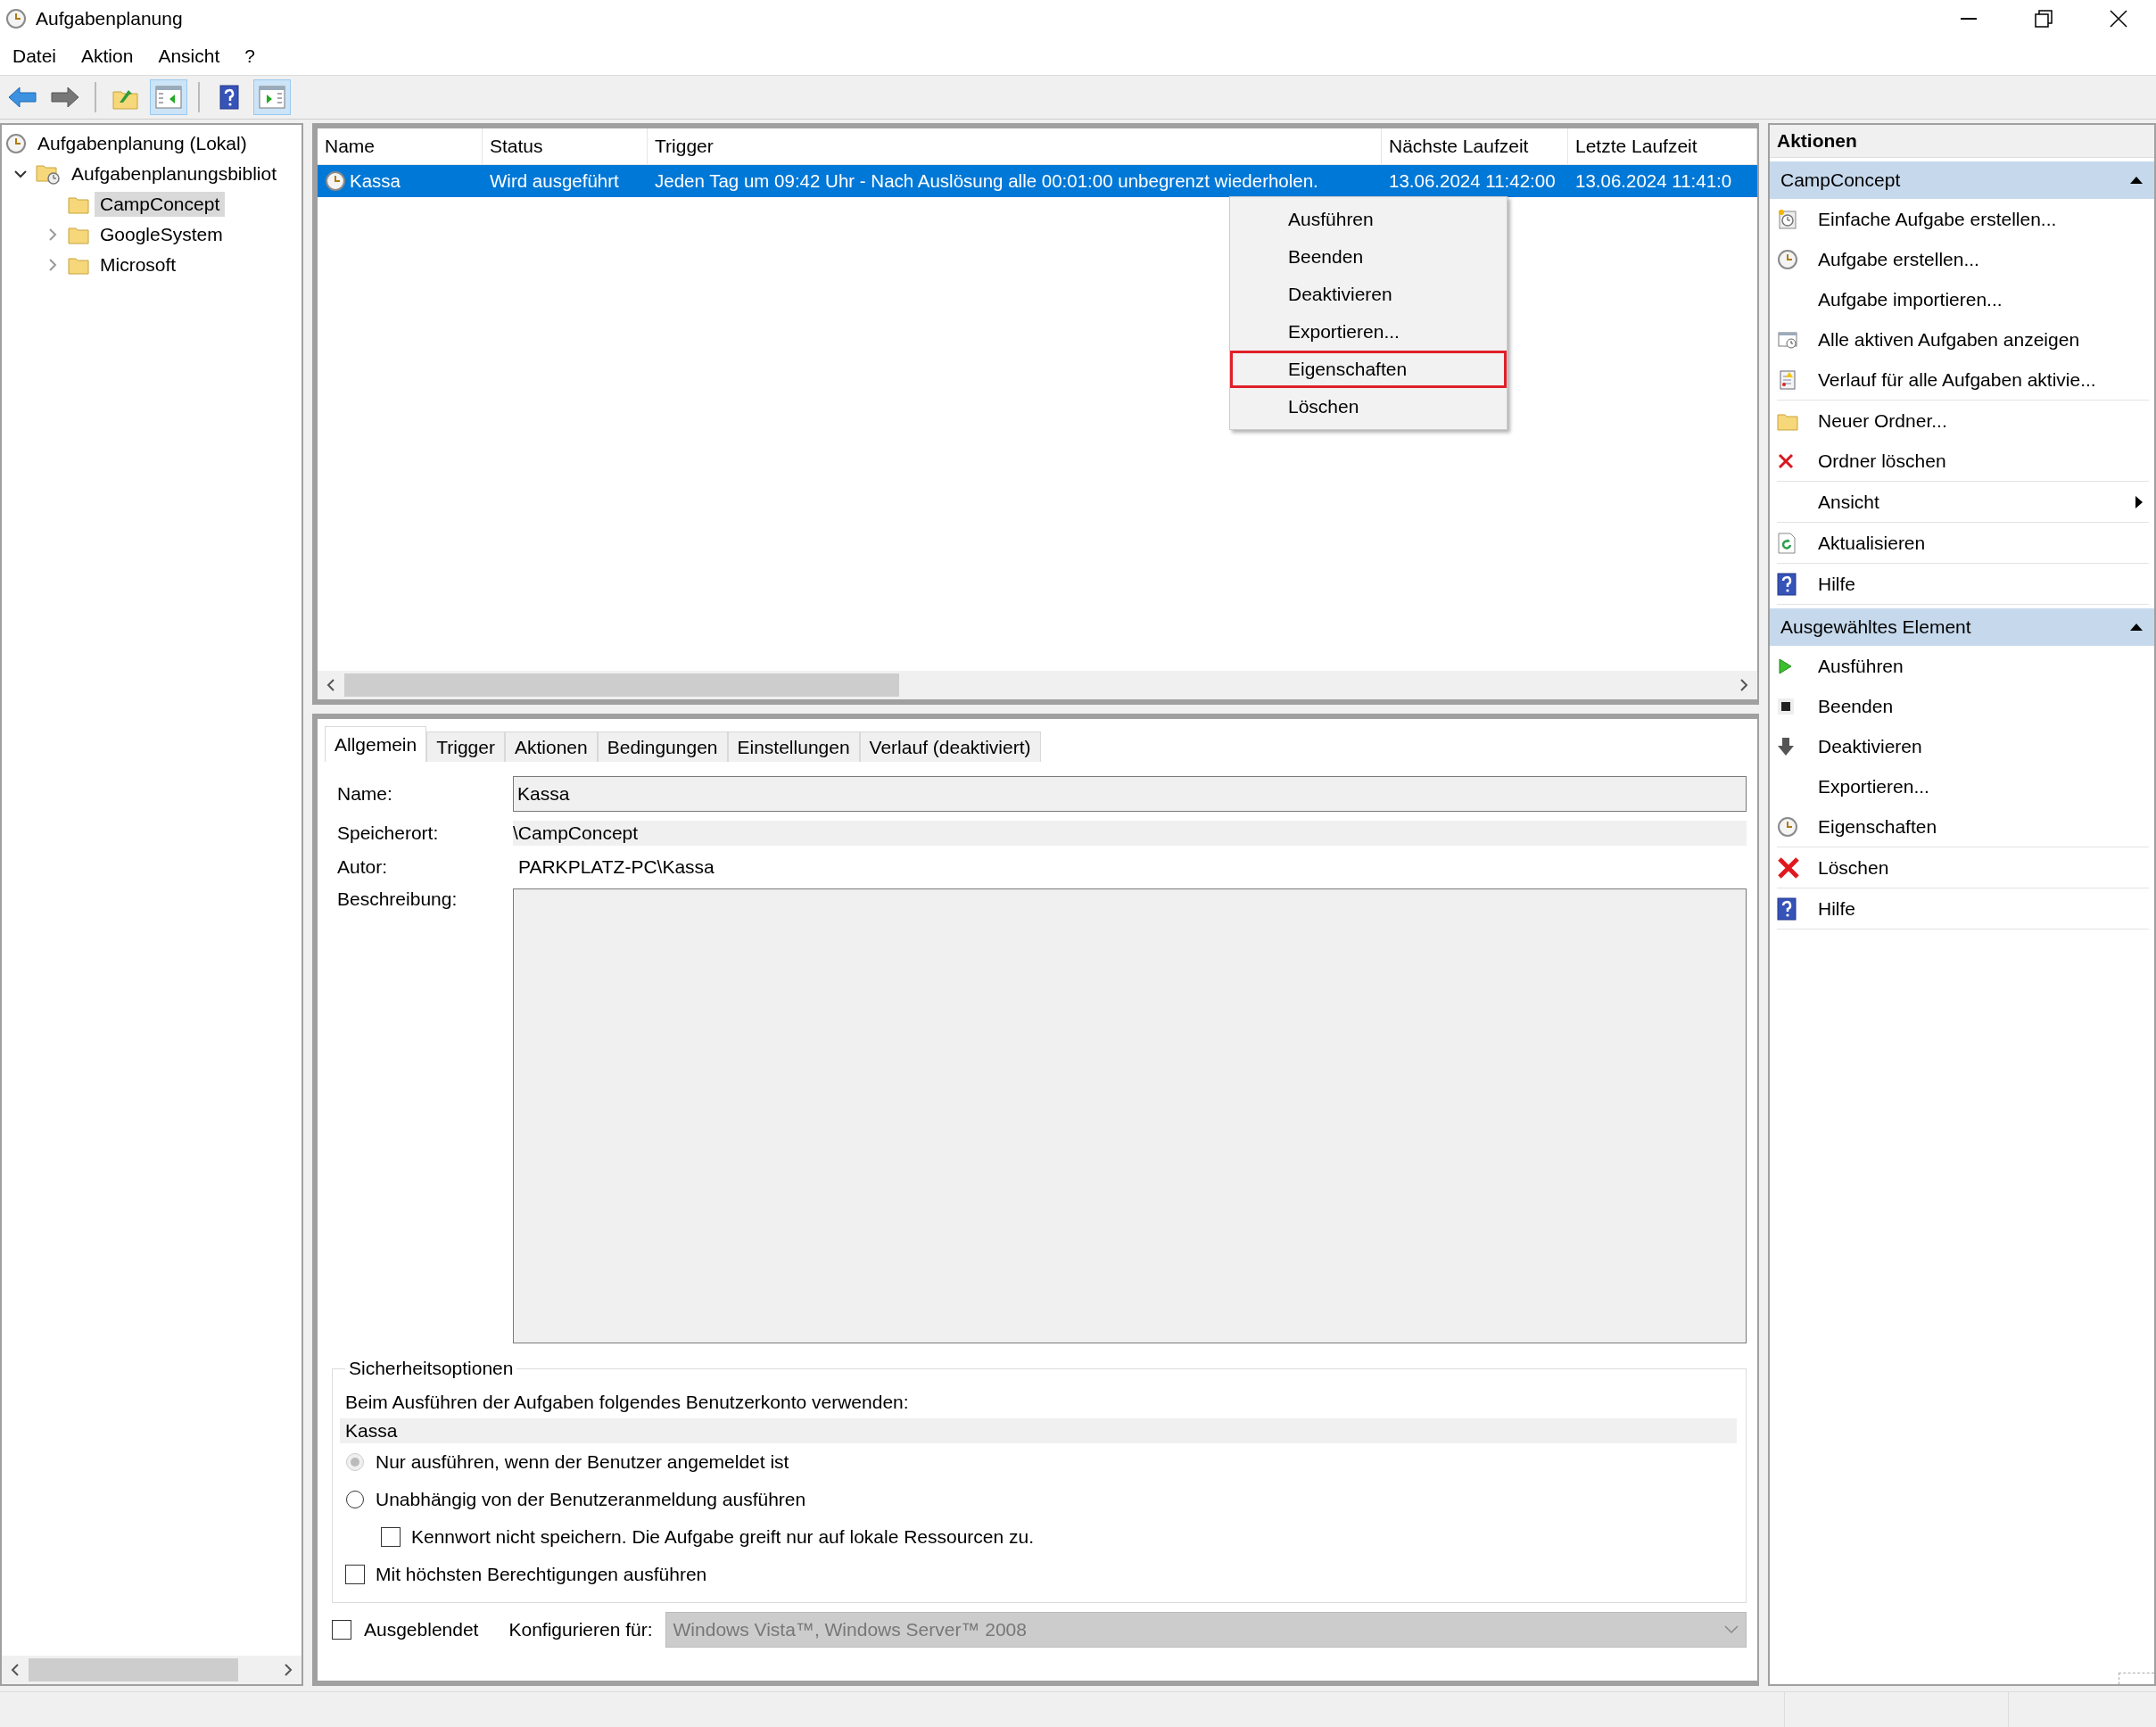 This screenshot has width=2156, height=1727. I want to click on checkbox-label: Ausgeblendet, so click(422, 1629).